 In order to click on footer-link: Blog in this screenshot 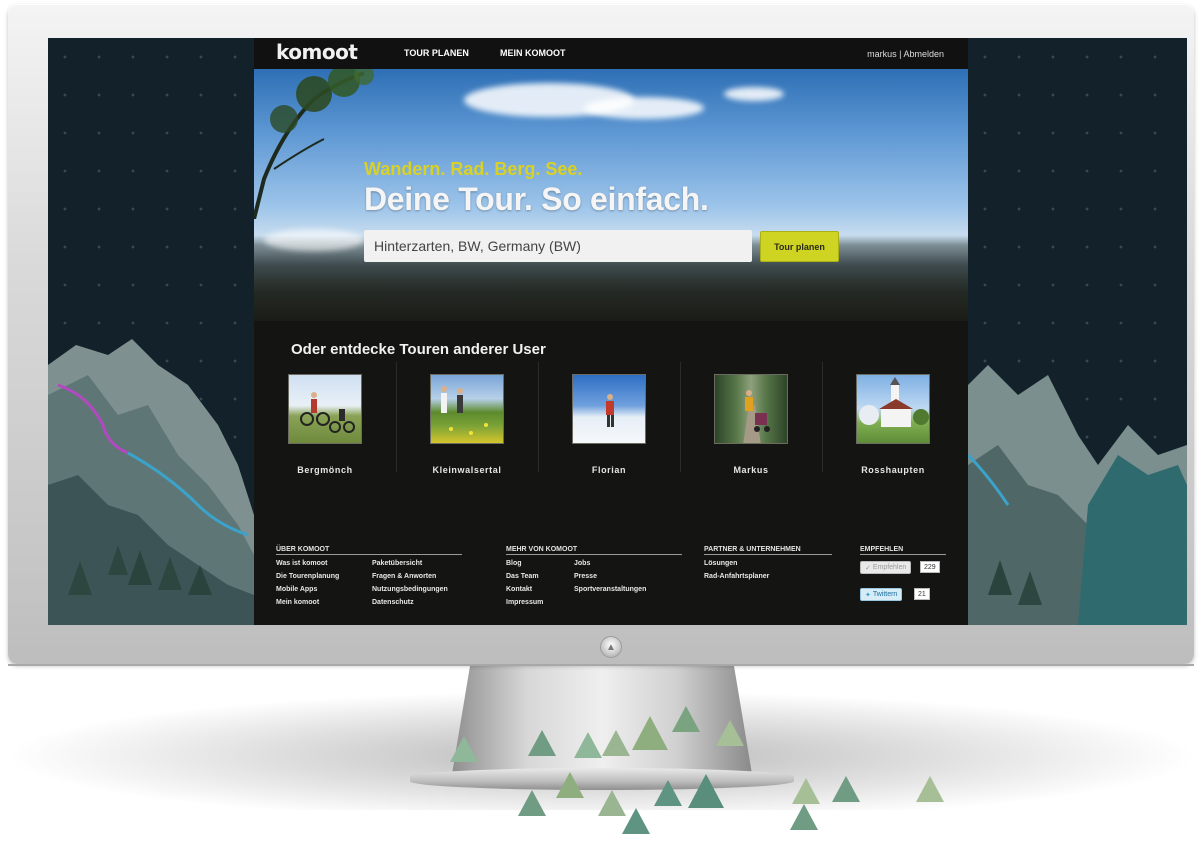, I will do `click(514, 563)`.